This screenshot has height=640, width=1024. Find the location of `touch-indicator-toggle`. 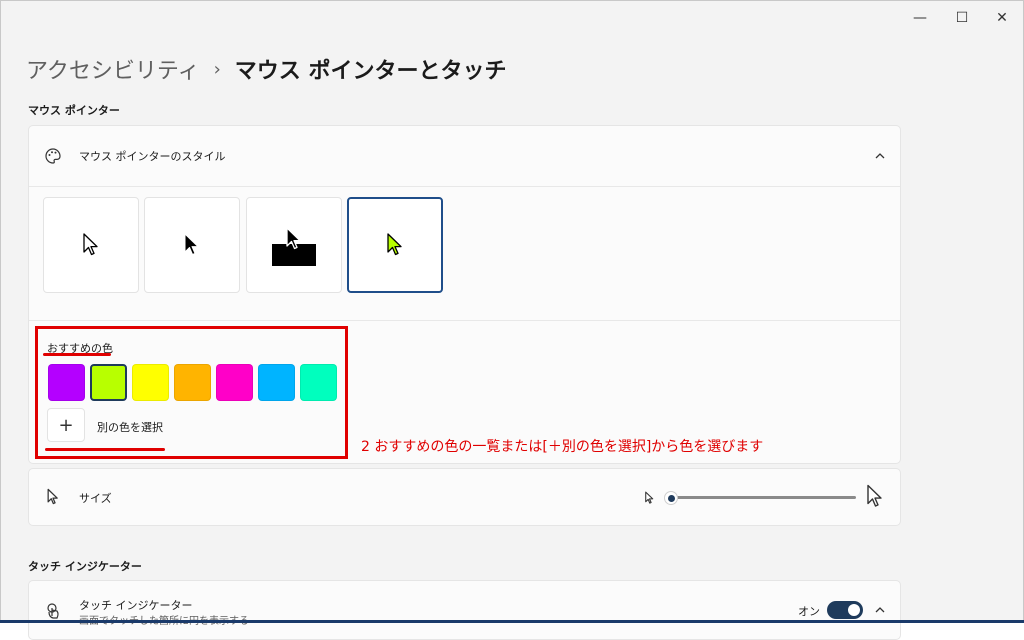

touch-indicator-toggle is located at coordinates (845, 610).